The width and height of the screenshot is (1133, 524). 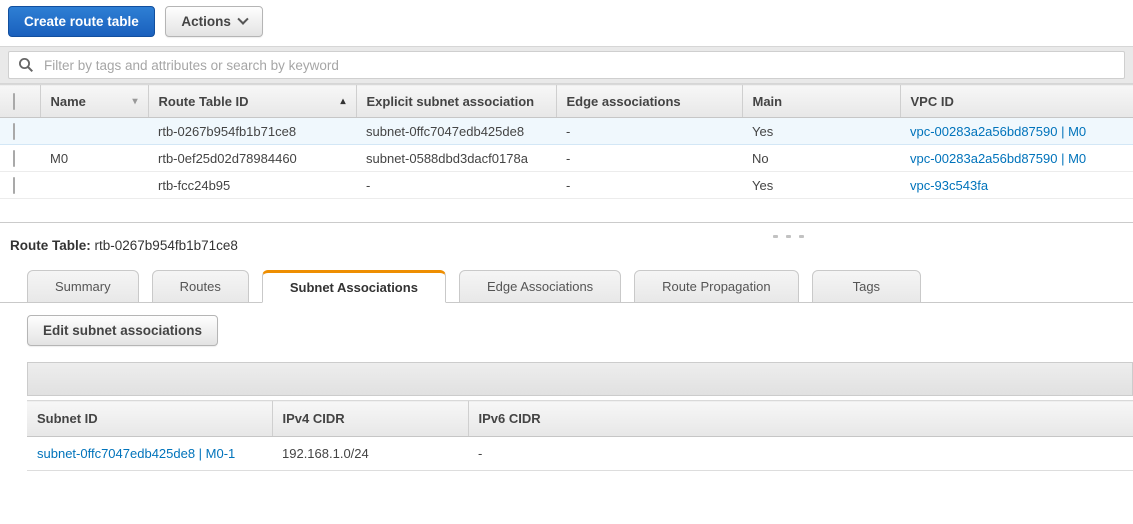 I want to click on filter-bar, so click(x=566, y=65).